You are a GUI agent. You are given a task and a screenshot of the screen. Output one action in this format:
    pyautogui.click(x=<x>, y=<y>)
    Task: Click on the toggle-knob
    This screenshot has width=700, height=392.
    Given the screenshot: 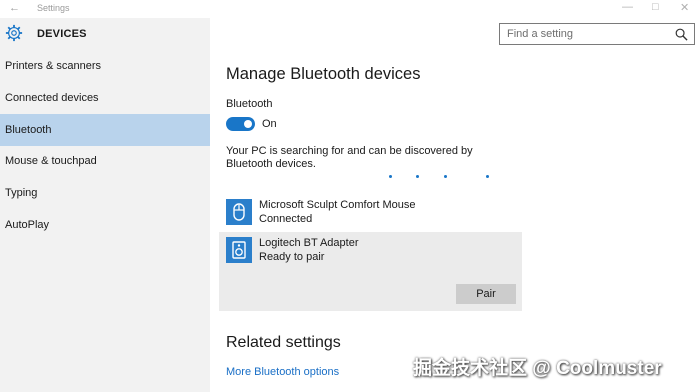 What is the action you would take?
    pyautogui.click(x=248, y=124)
    